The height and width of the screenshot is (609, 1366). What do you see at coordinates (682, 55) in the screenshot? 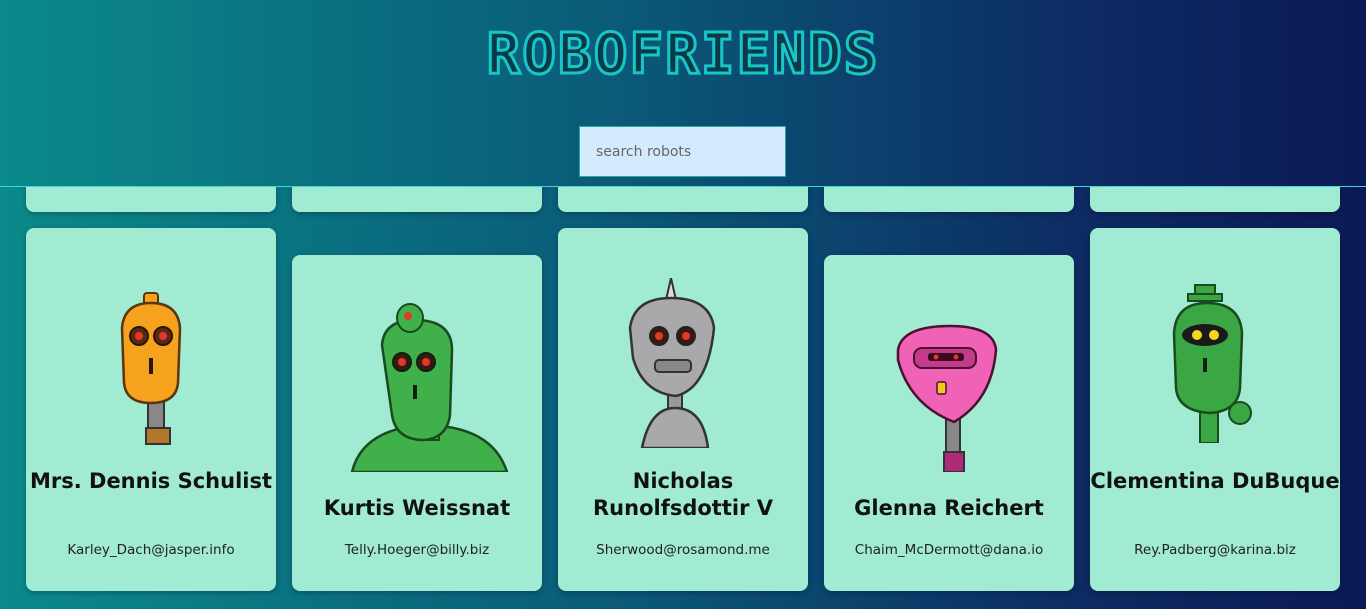
I see `app-logo-title: ROBOFRIENDS` at bounding box center [682, 55].